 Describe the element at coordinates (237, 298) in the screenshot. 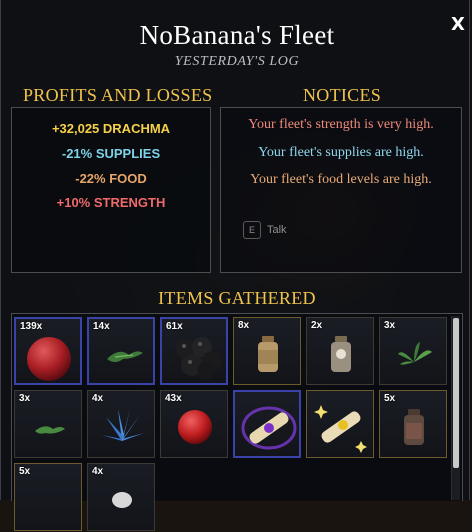

I see `items-heading: ITEMS GATHERED` at that location.